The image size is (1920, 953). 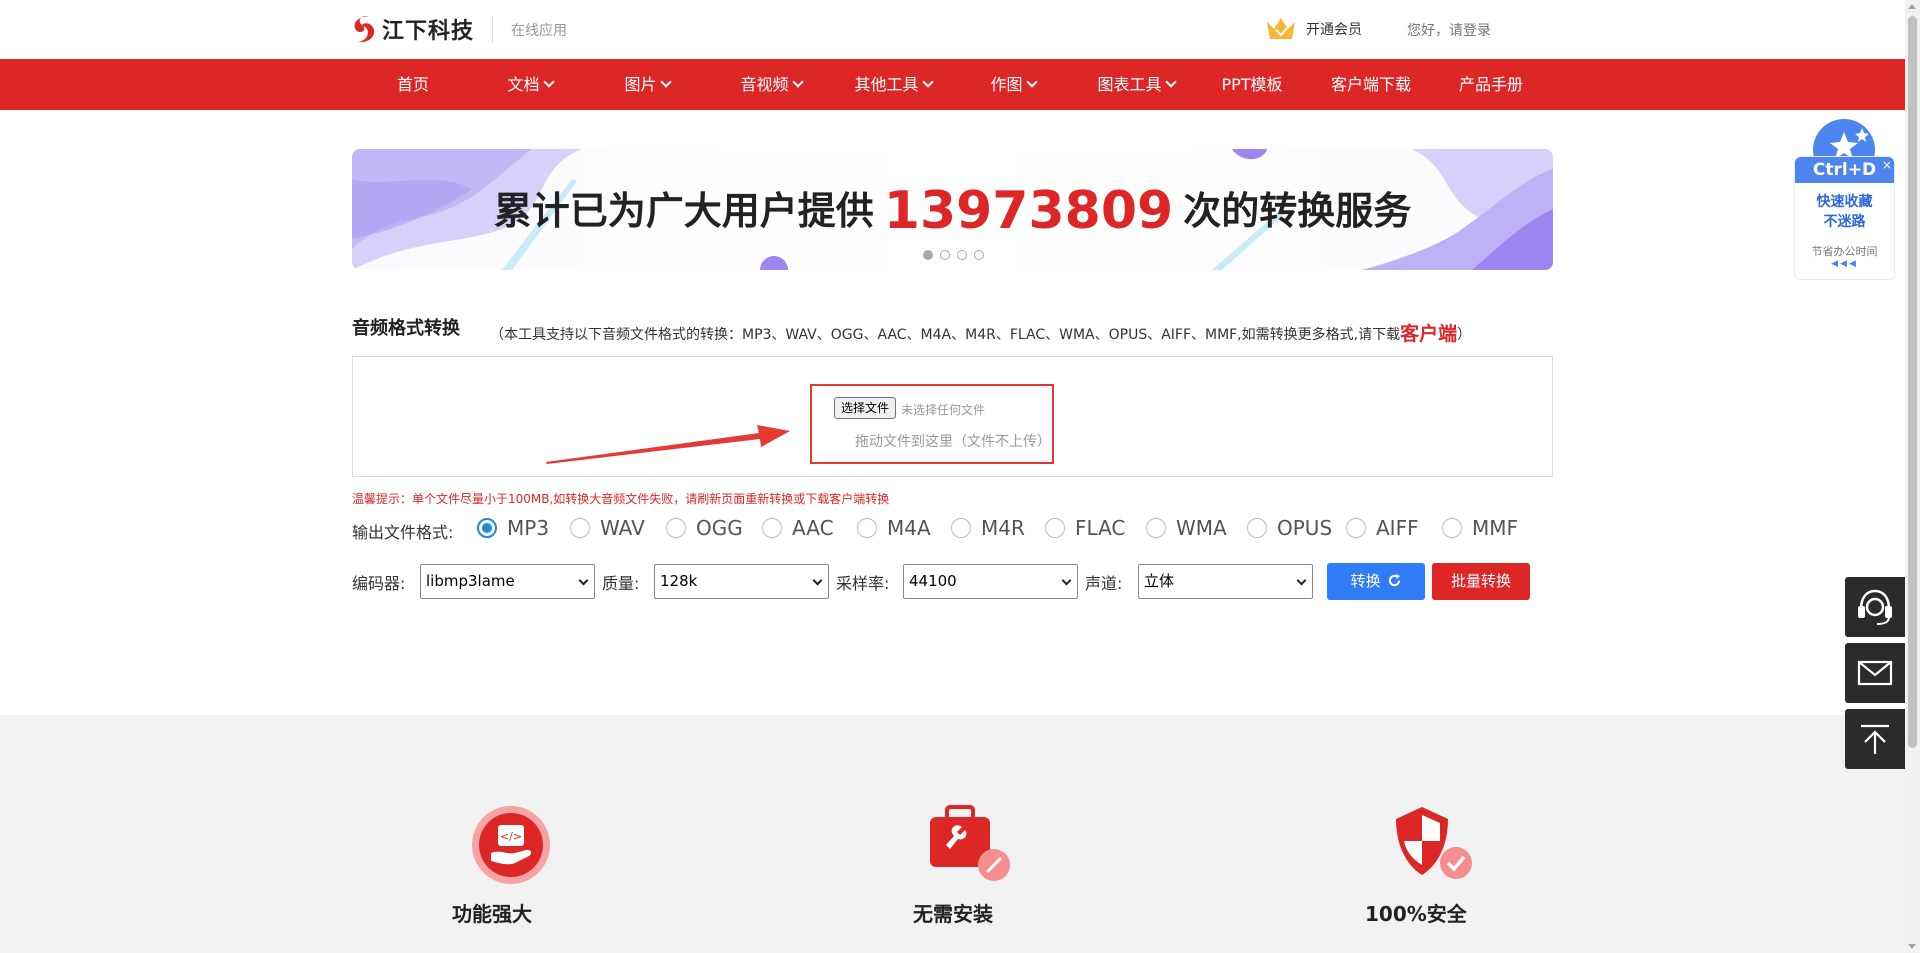 I want to click on format-option-mmf: MMF, so click(x=1480, y=528).